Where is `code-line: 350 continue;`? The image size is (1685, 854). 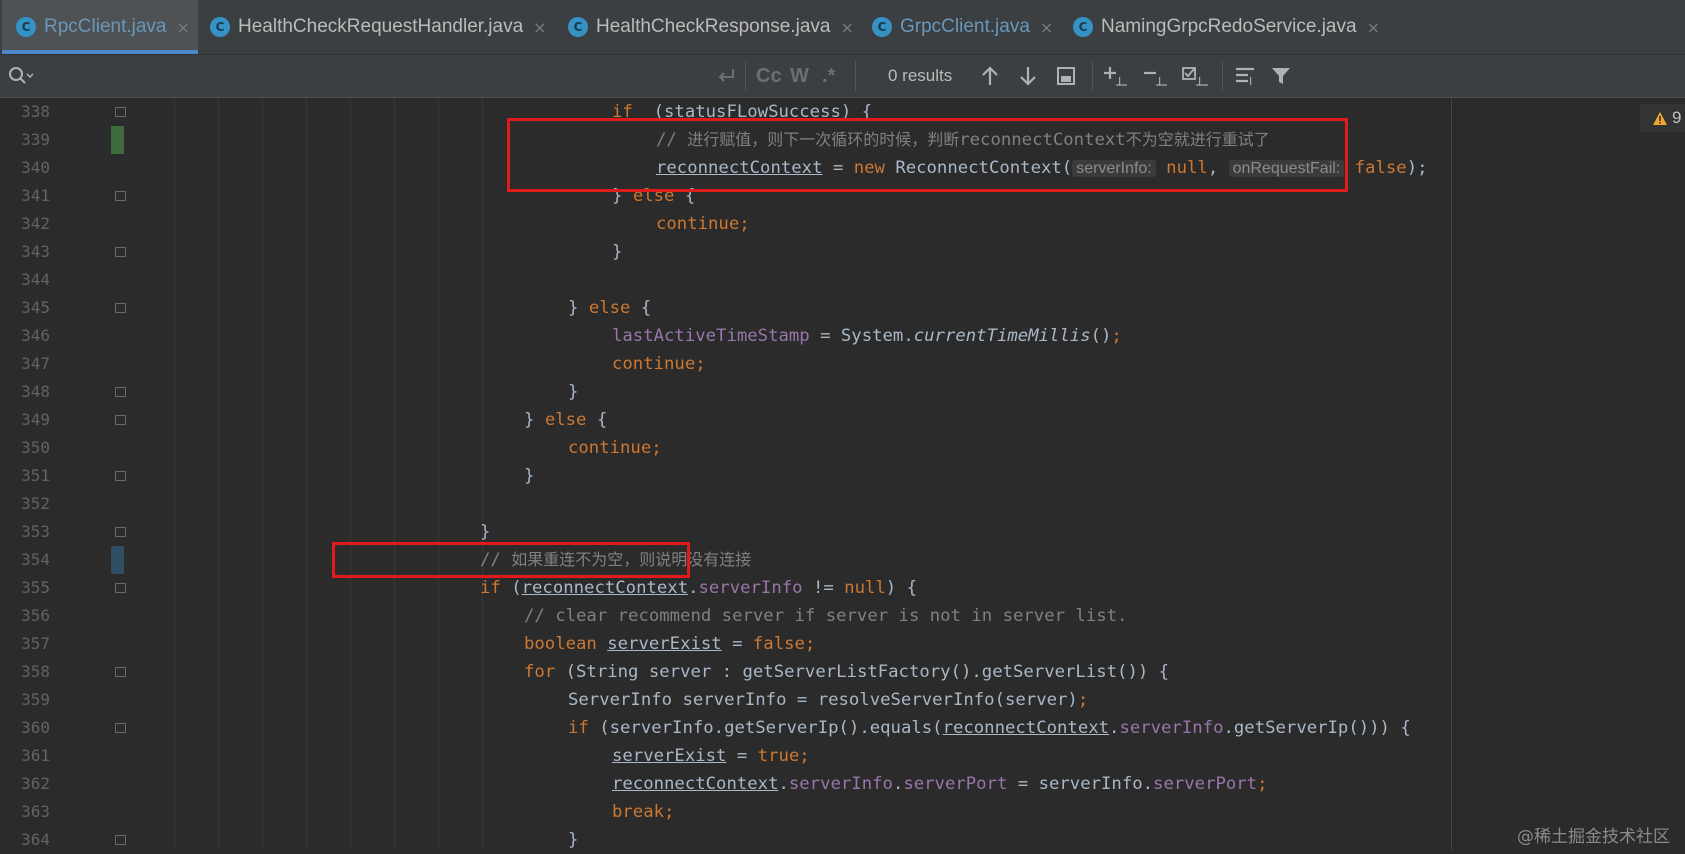
code-line: 350 continue; is located at coordinates (725, 448).